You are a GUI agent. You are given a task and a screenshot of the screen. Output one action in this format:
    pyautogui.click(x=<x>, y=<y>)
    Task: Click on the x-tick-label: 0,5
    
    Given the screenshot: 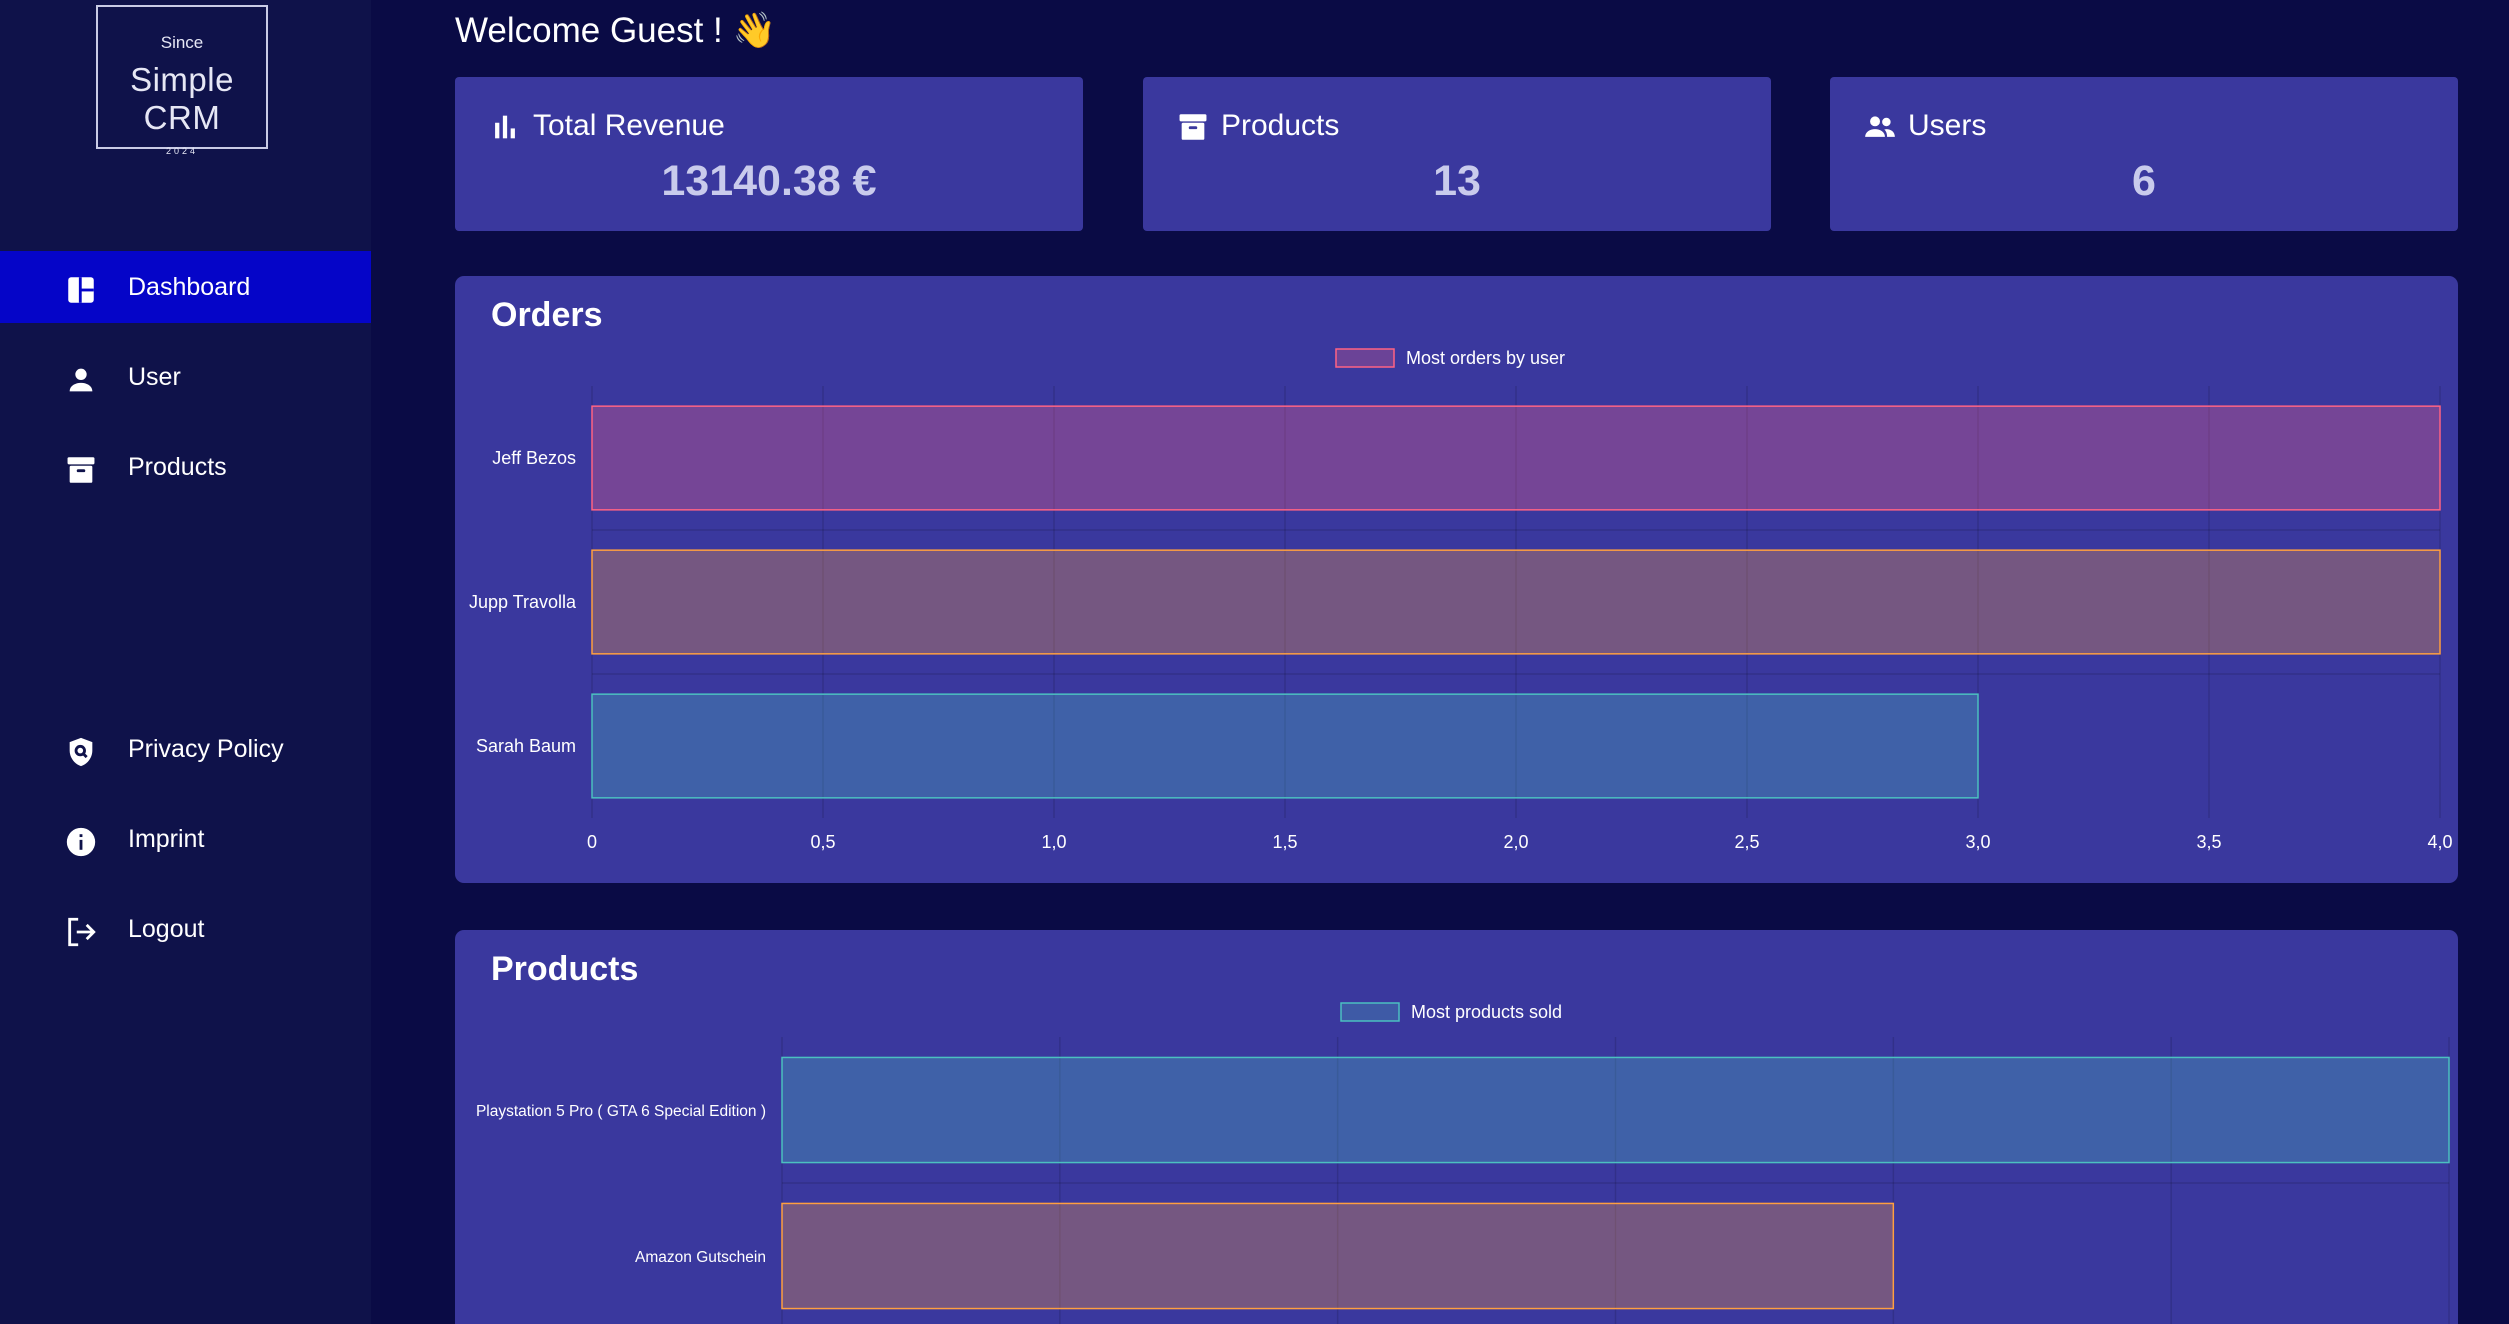 What is the action you would take?
    pyautogui.click(x=822, y=842)
    